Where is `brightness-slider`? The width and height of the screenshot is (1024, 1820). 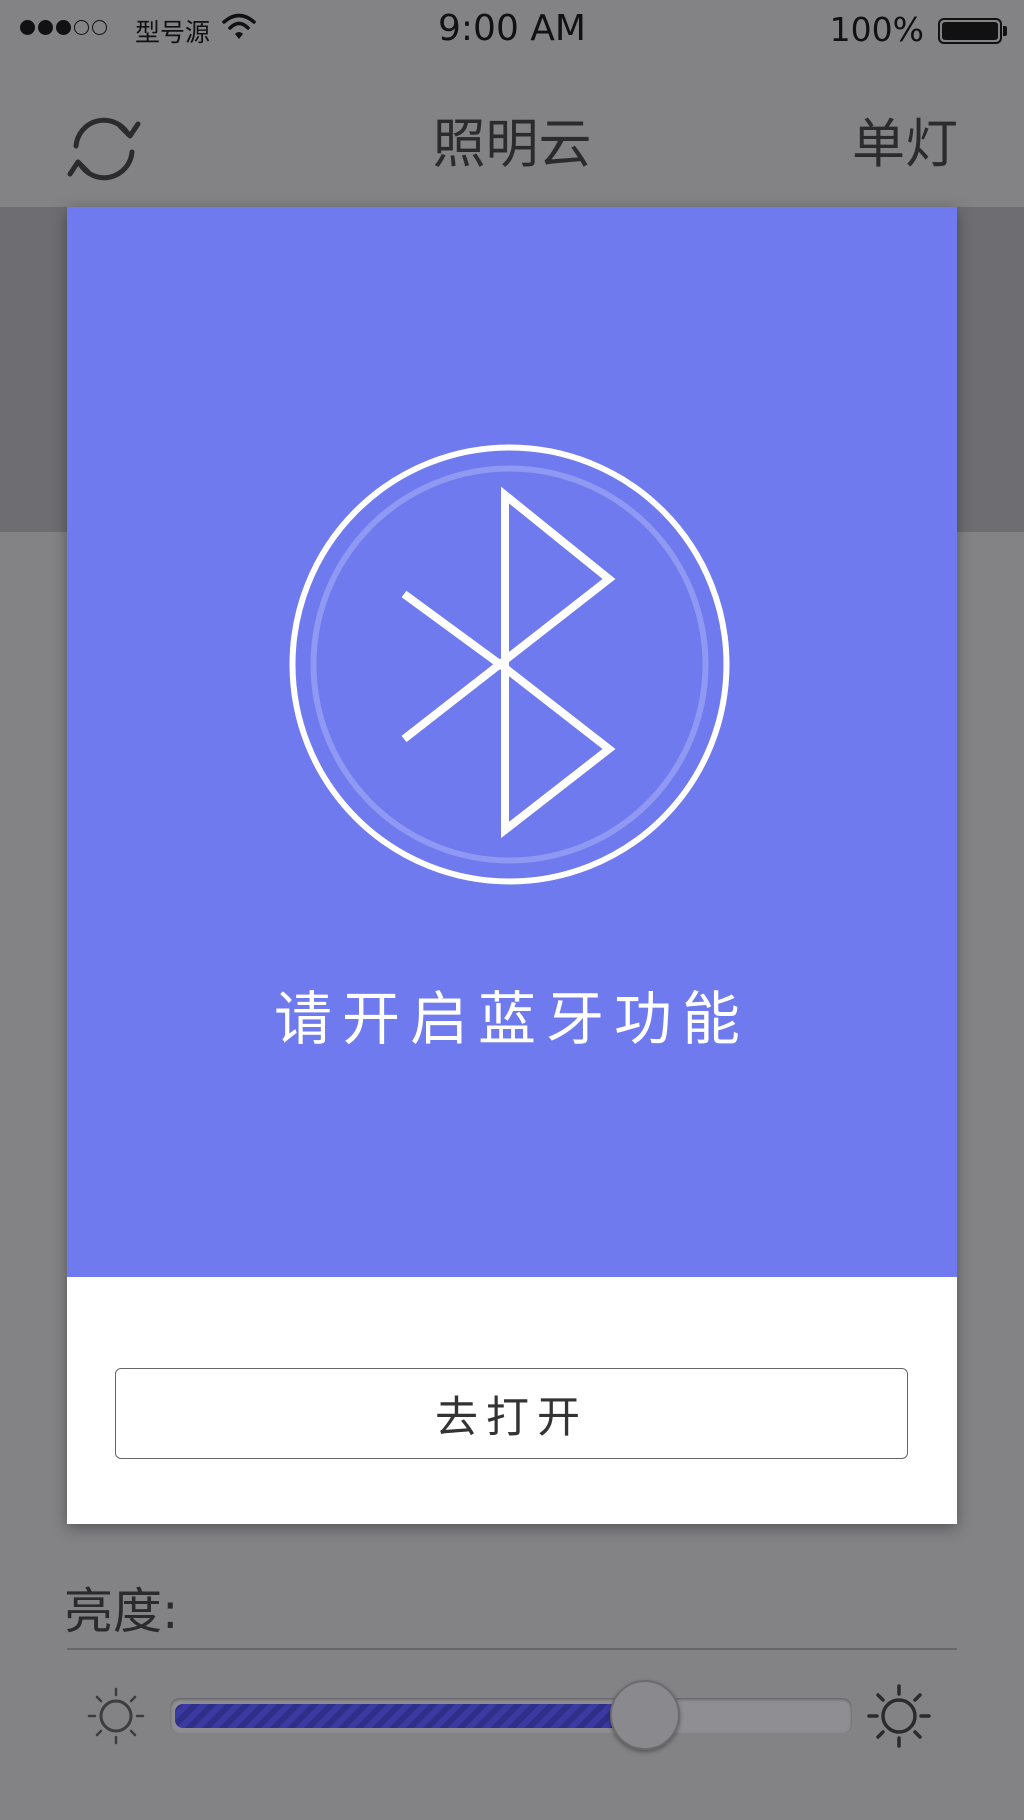 brightness-slider is located at coordinates (511, 1716).